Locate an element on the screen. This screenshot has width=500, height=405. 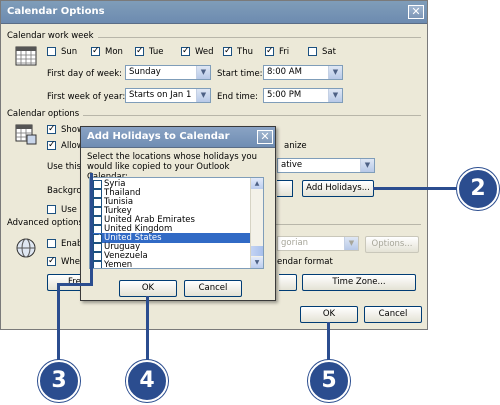
day-checkbox-tue: ✓ is located at coordinates (139, 51).